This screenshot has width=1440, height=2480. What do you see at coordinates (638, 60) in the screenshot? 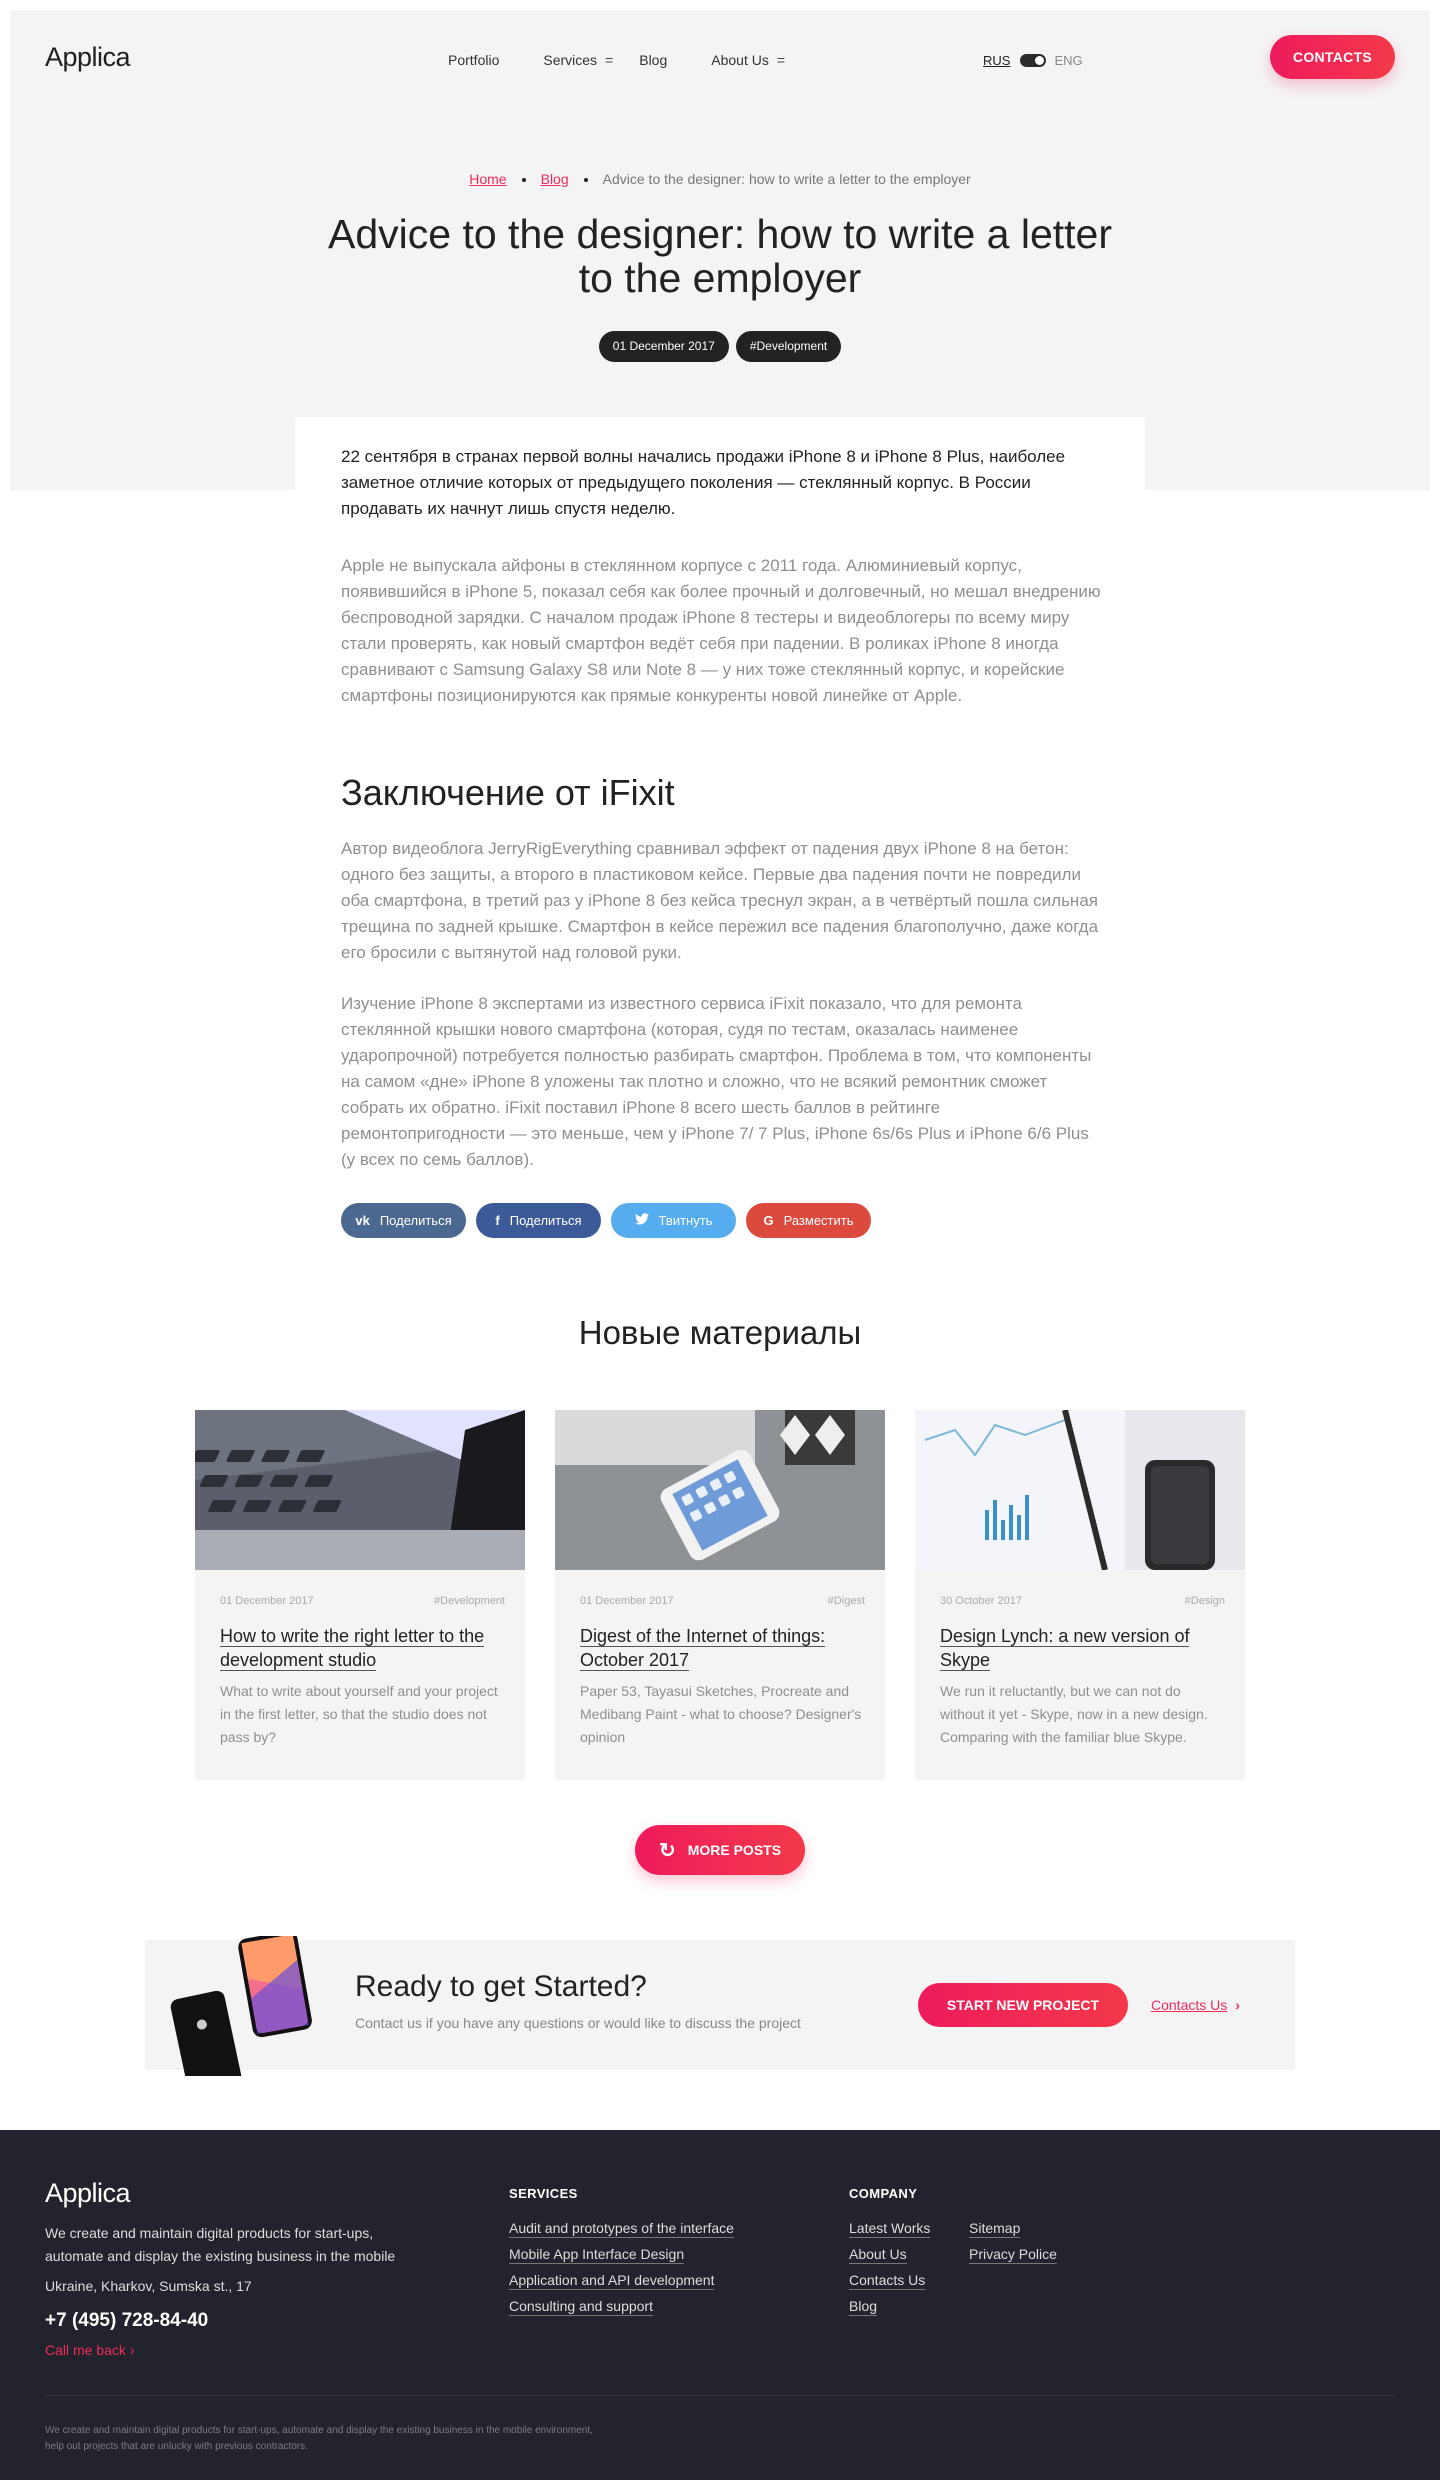
I see `main-nav: Portfolio Services = Blog About Us =` at bounding box center [638, 60].